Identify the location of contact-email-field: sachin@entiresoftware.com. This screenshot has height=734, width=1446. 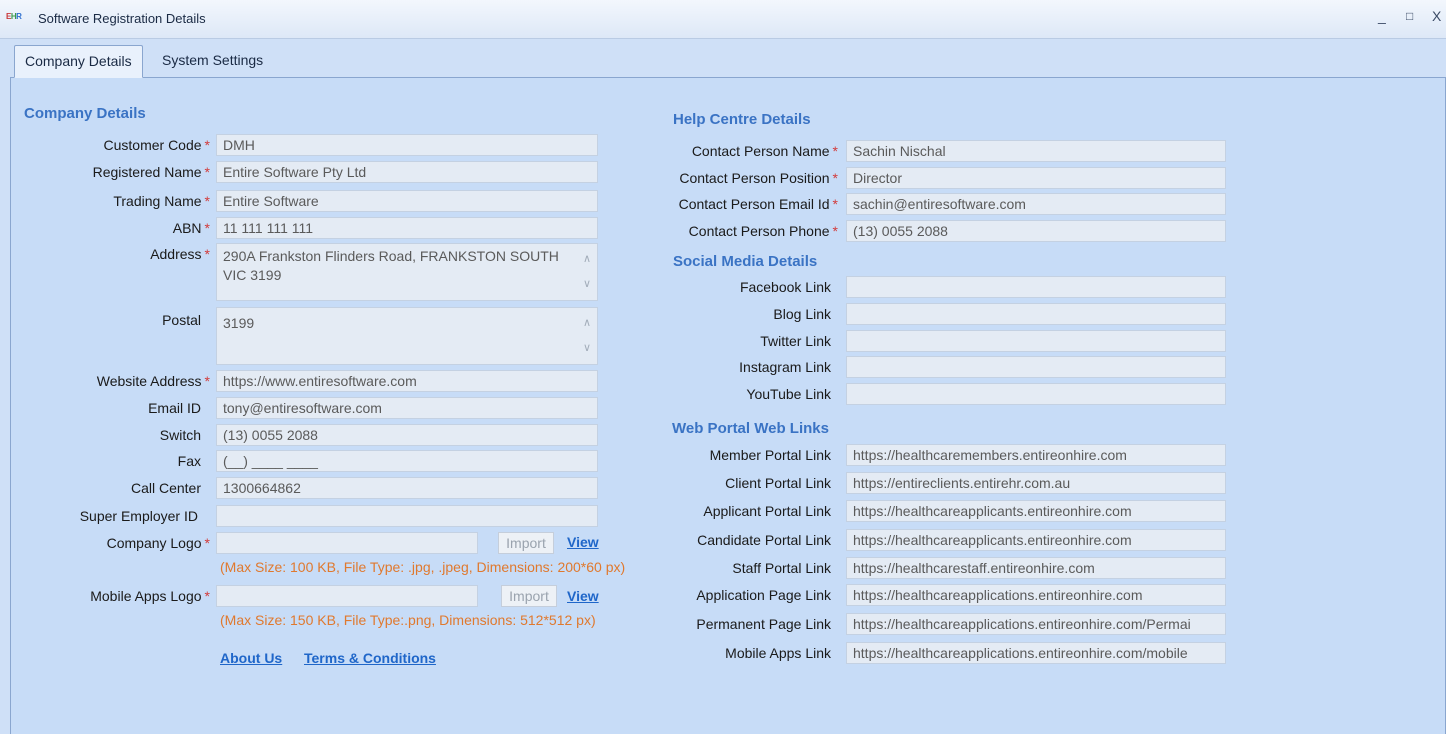
(1036, 204).